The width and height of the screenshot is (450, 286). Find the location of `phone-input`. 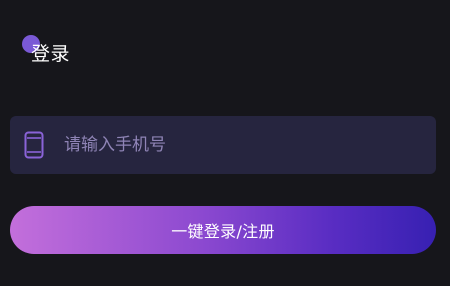

phone-input is located at coordinates (234, 145).